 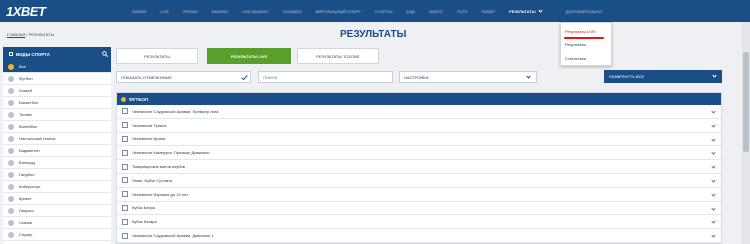 I want to click on nav-item: ЛИНИЯ, so click(x=139, y=11).